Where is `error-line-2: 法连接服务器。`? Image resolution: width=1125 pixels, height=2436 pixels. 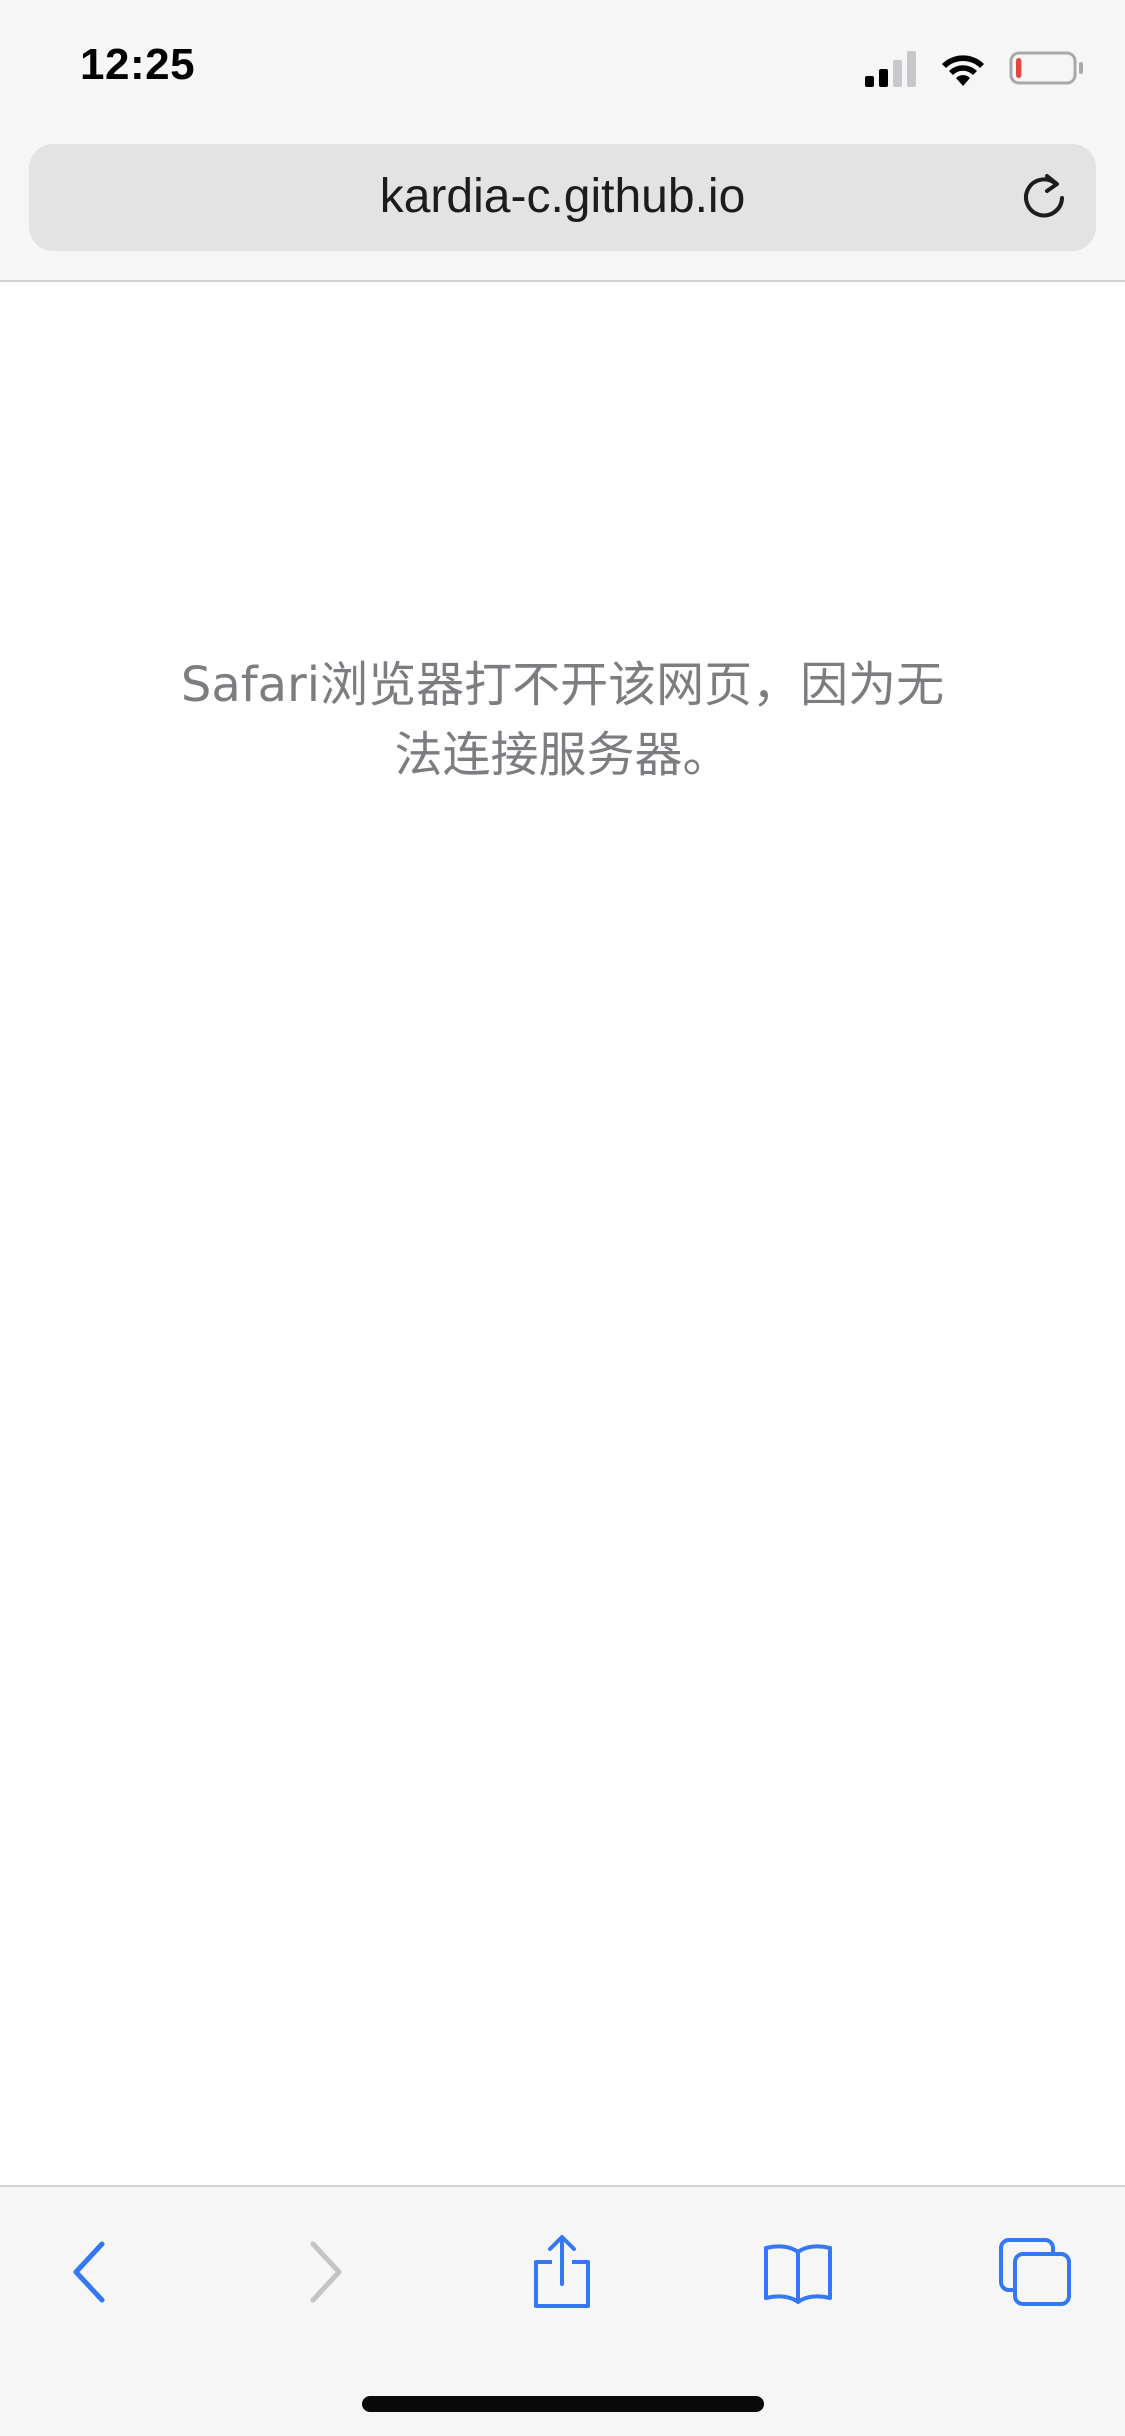 error-line-2: 法连接服务器。 is located at coordinates (562, 755).